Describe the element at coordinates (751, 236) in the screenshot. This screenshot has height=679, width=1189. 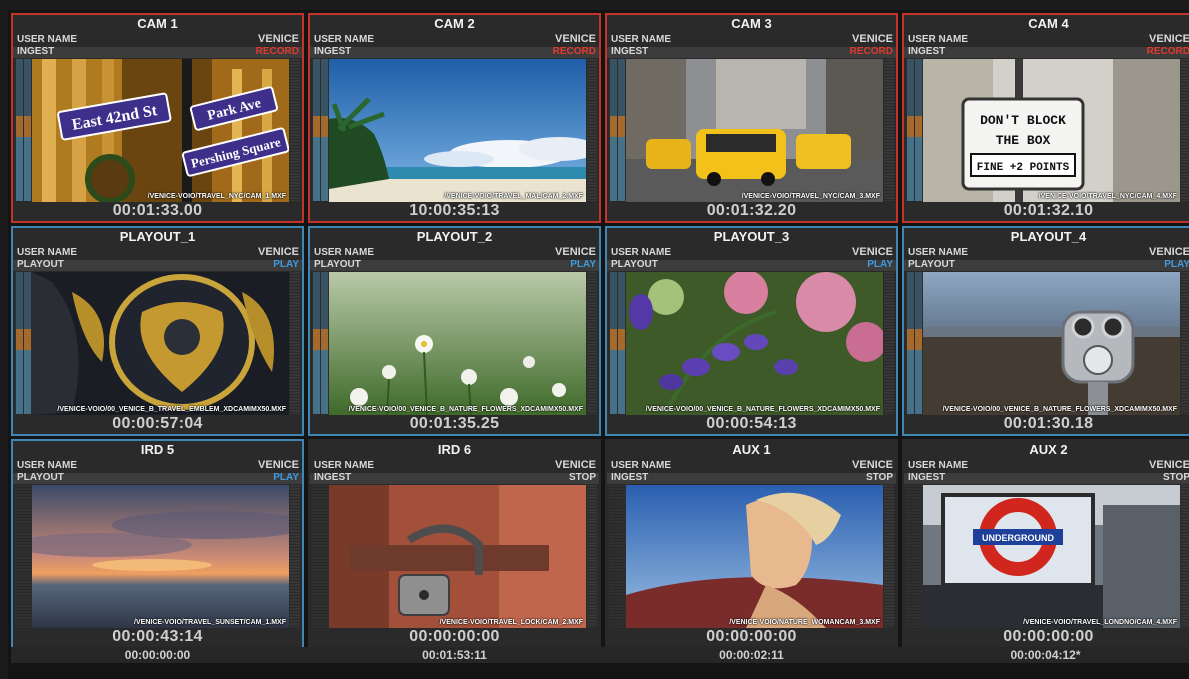
I see `tile-title: PLAYOUT_3` at that location.